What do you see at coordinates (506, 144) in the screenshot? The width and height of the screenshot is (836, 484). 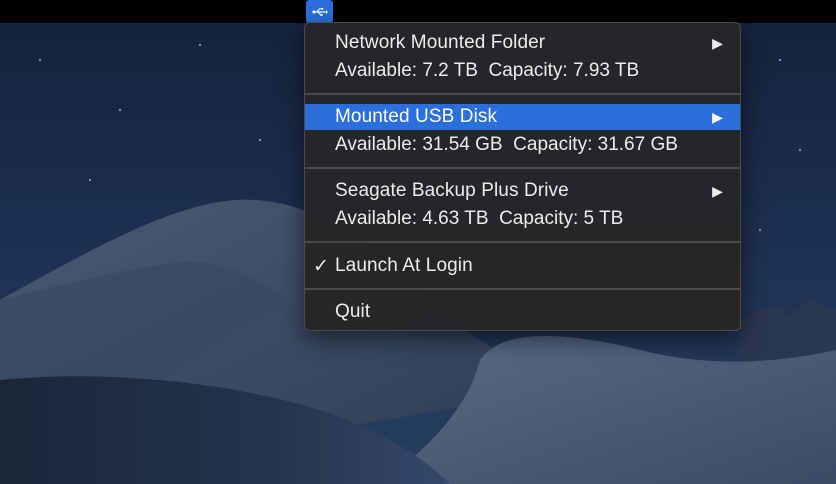 I see `menu-item-detail: Available: 31.54 GB Capacity: 31.67 GB` at bounding box center [506, 144].